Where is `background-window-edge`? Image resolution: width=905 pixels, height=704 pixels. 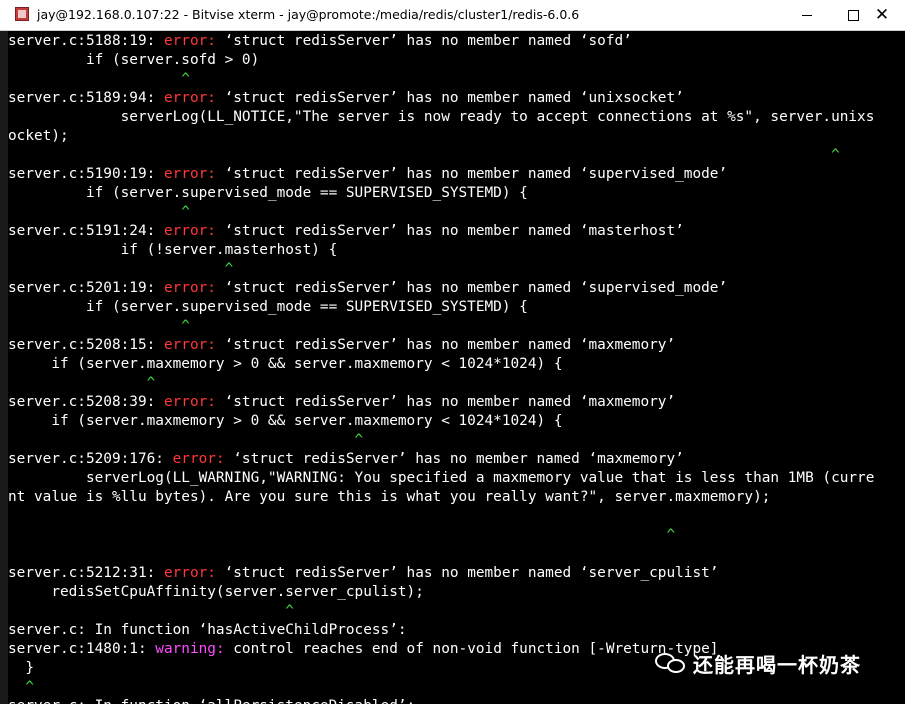 background-window-edge is located at coordinates (4, 367).